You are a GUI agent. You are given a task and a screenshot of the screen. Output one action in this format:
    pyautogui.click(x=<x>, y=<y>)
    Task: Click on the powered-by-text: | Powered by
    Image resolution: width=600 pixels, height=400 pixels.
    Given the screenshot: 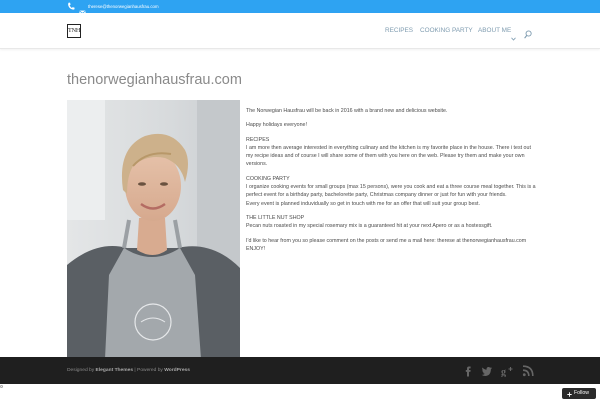 What is the action you would take?
    pyautogui.click(x=148, y=370)
    